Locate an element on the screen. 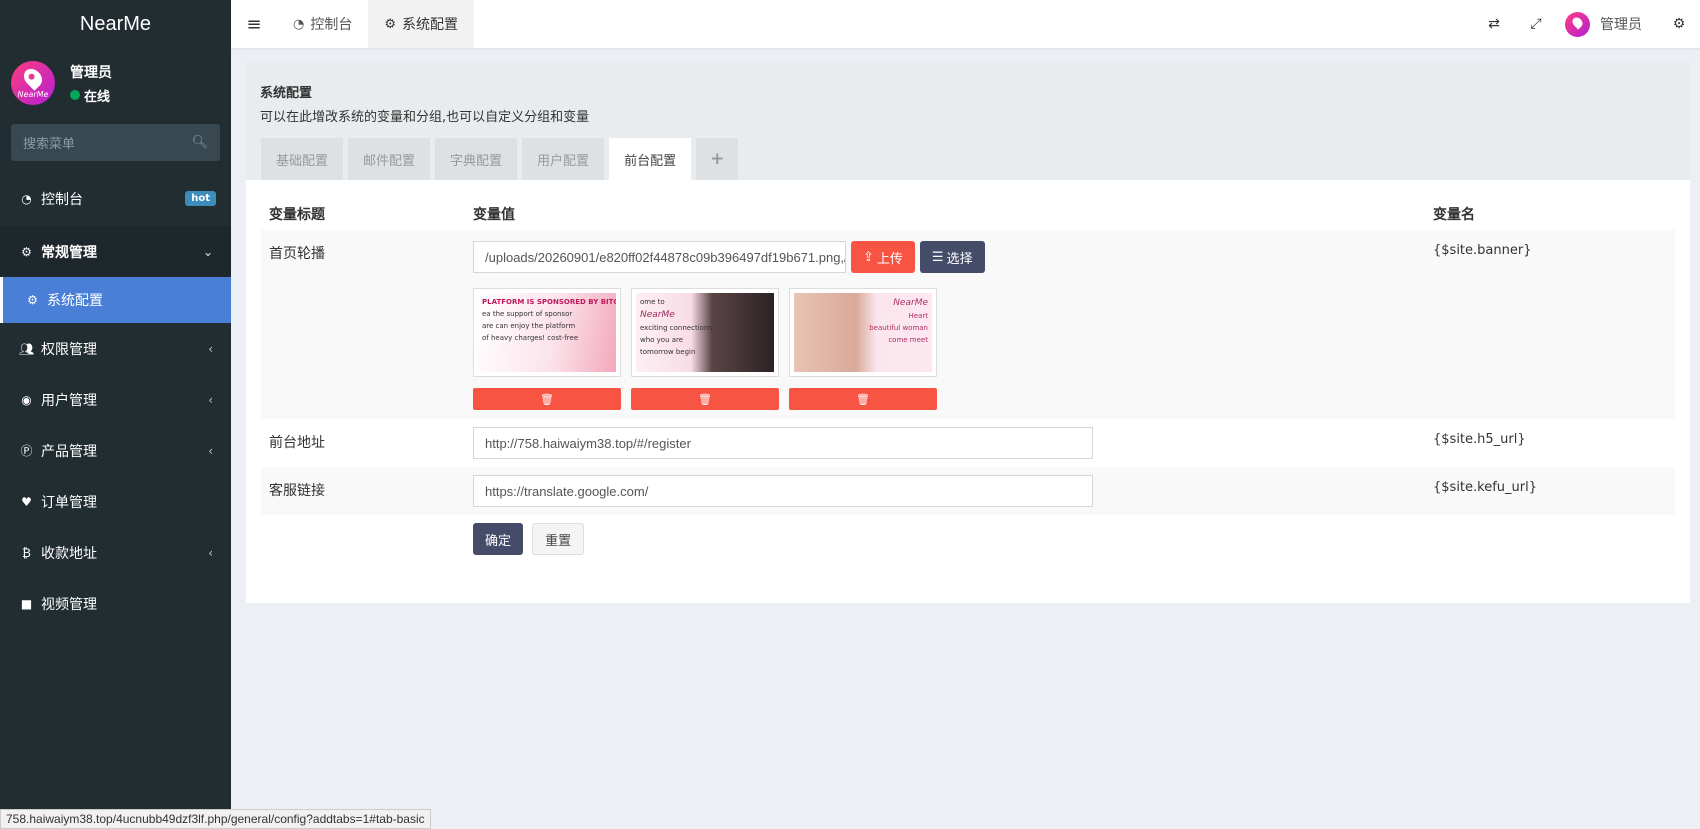 The width and height of the screenshot is (1700, 829). translate-icon: ⇄ is located at coordinates (1494, 24).